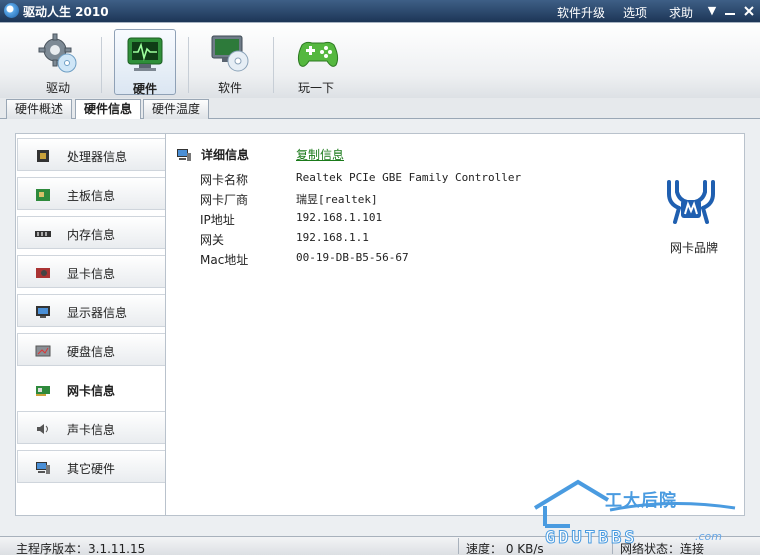 The width and height of the screenshot is (760, 555). What do you see at coordinates (662, 548) in the screenshot?
I see `status-network: 网络状态：连接` at bounding box center [662, 548].